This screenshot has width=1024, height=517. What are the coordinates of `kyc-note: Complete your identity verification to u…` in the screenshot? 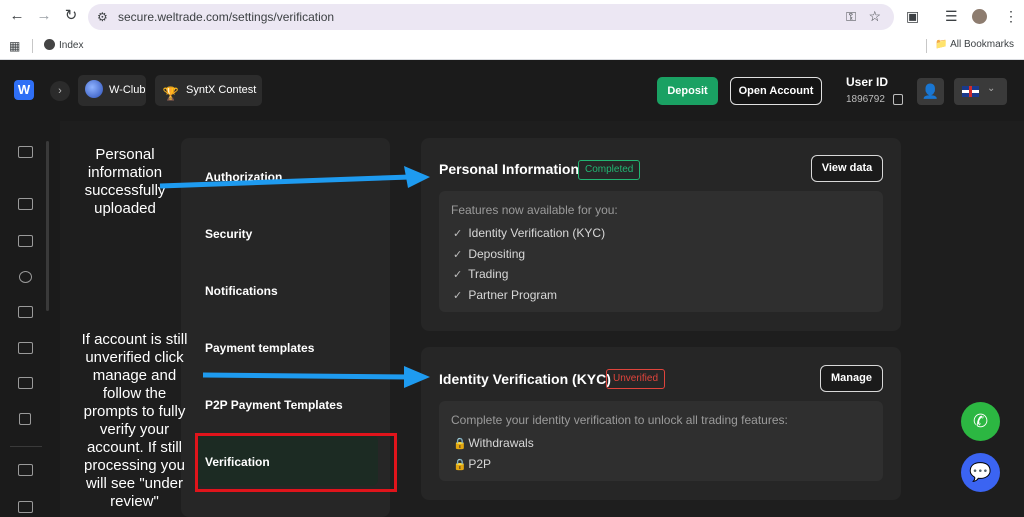 It's located at (619, 420).